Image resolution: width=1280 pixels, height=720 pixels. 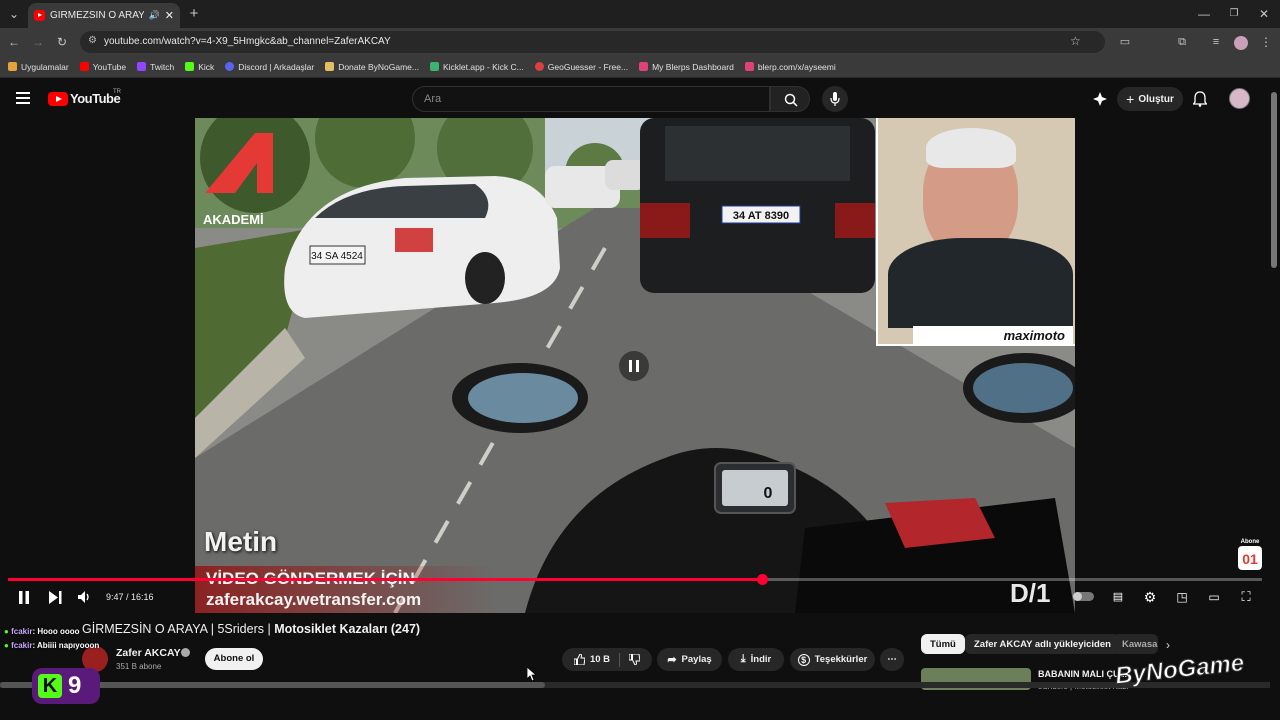 I want to click on share-arrow-icon: ➦, so click(x=672, y=660).